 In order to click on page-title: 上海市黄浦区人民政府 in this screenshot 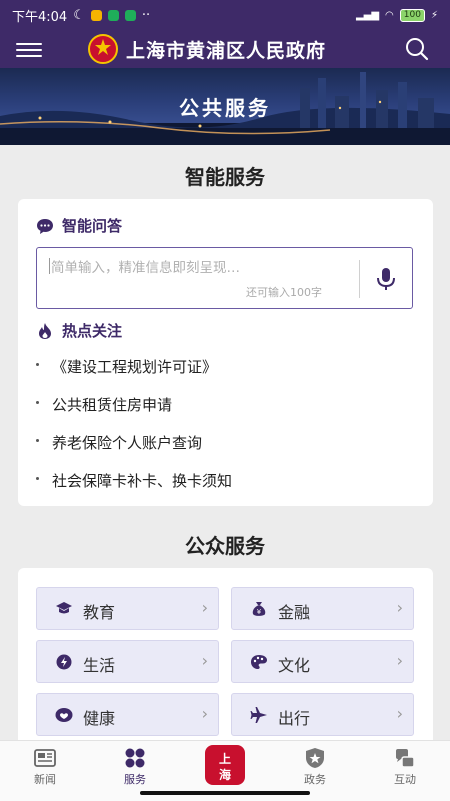, I will do `click(226, 51)`.